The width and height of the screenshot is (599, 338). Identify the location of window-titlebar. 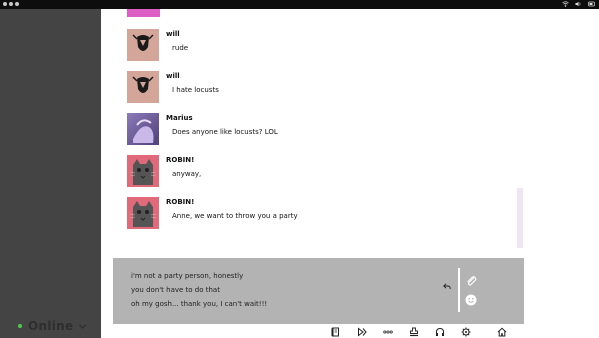
(299, 4).